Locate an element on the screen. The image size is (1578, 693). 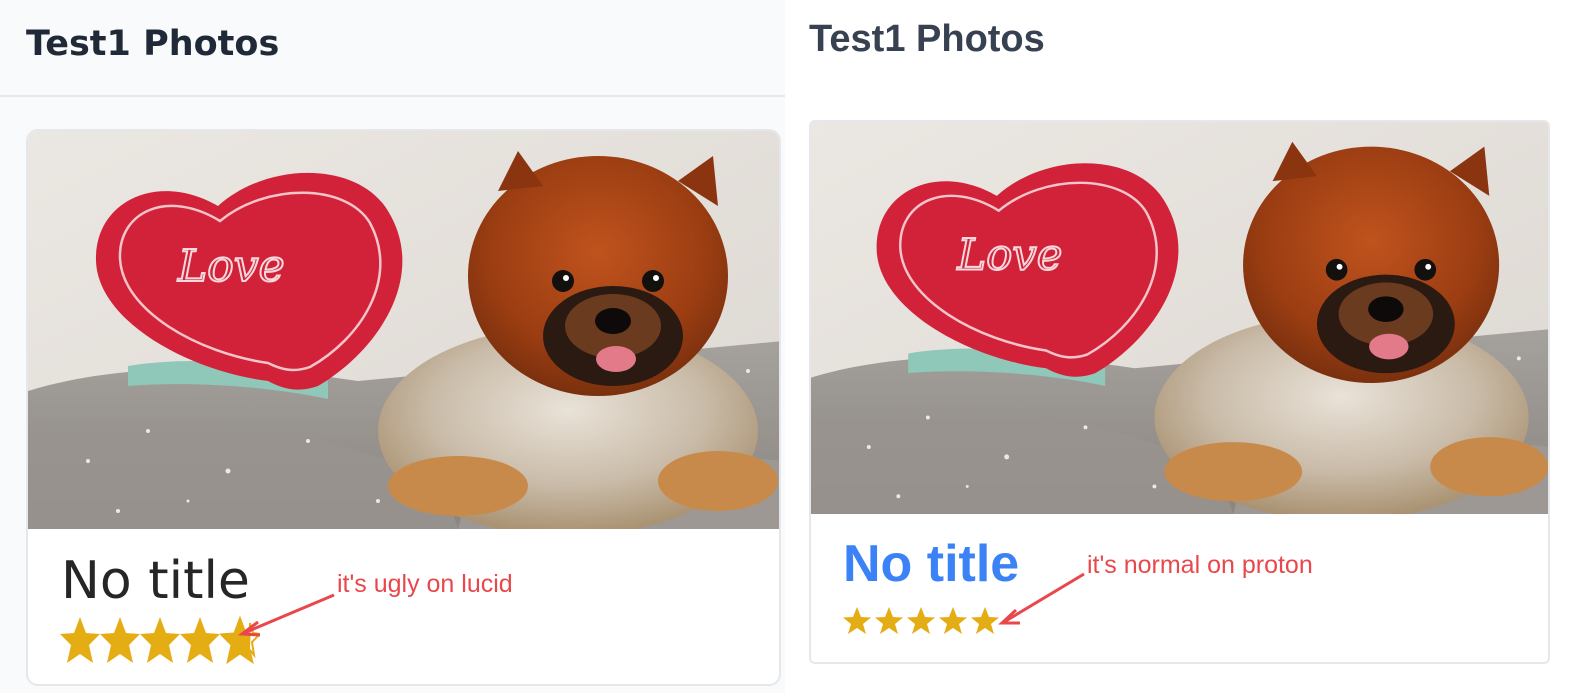
page-header: Test1 Photos is located at coordinates (392, 48).